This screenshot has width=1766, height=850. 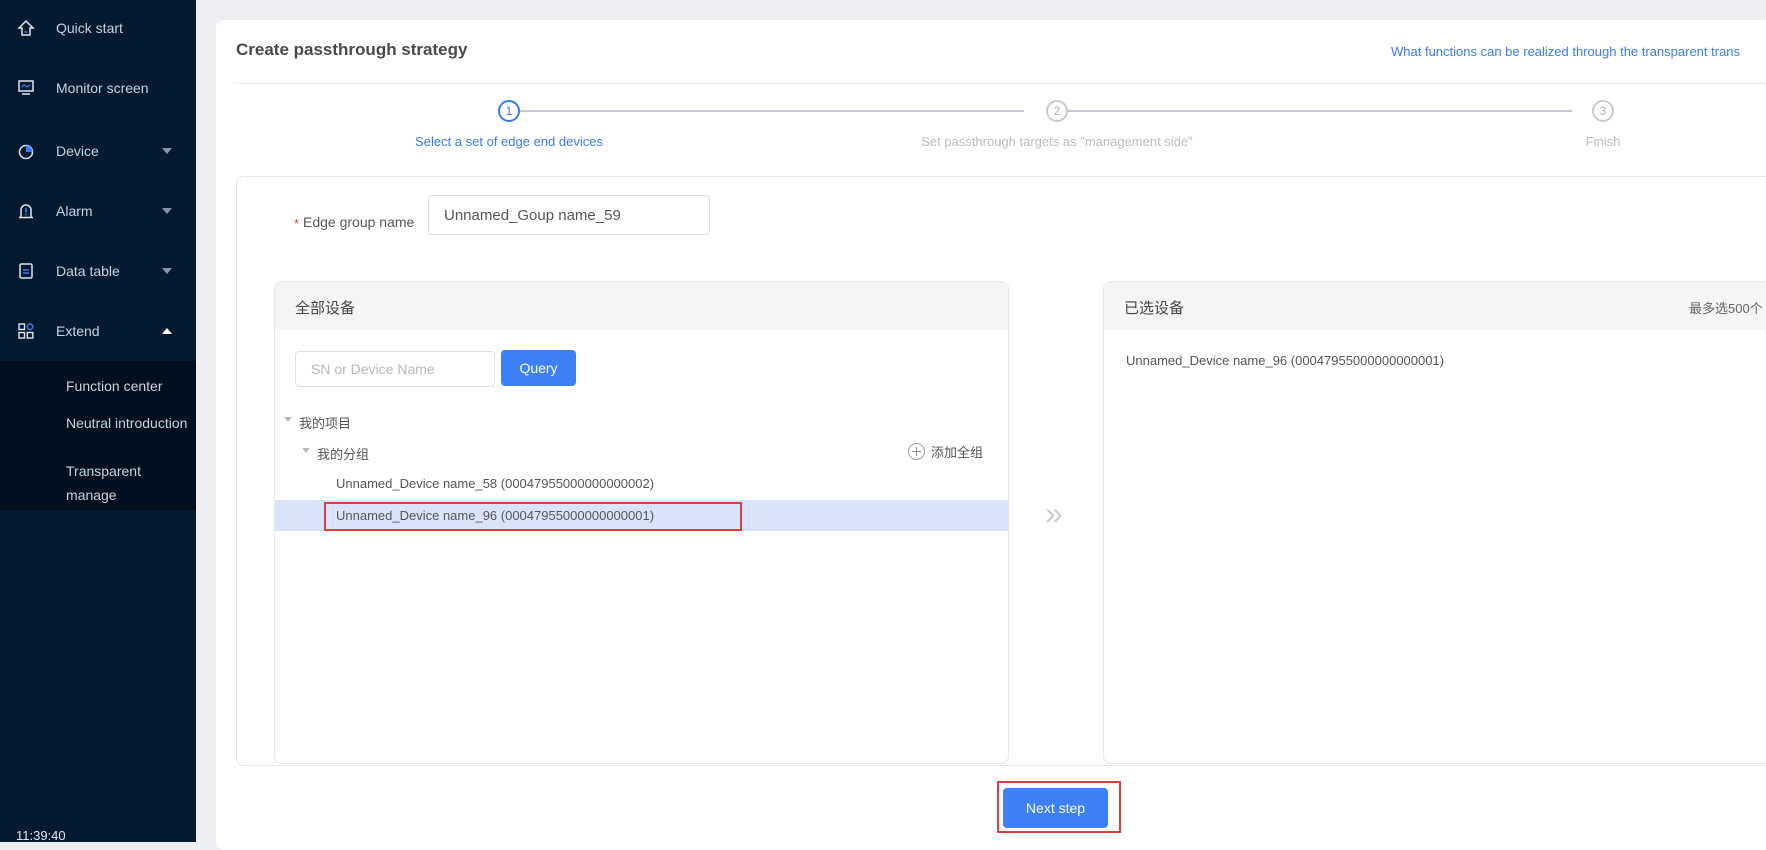 What do you see at coordinates (26, 331) in the screenshot?
I see `apps-grid-icon` at bounding box center [26, 331].